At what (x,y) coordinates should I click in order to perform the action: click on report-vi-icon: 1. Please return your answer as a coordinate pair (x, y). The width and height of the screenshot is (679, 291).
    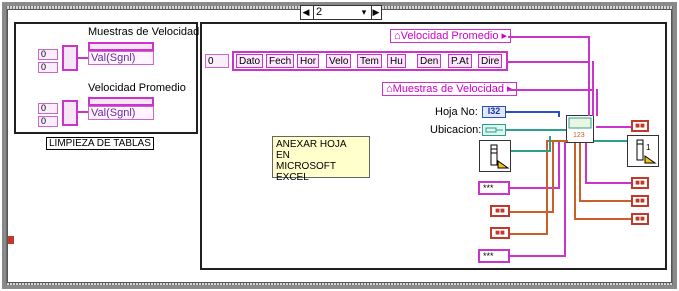
    Looking at the image, I should click on (643, 151).